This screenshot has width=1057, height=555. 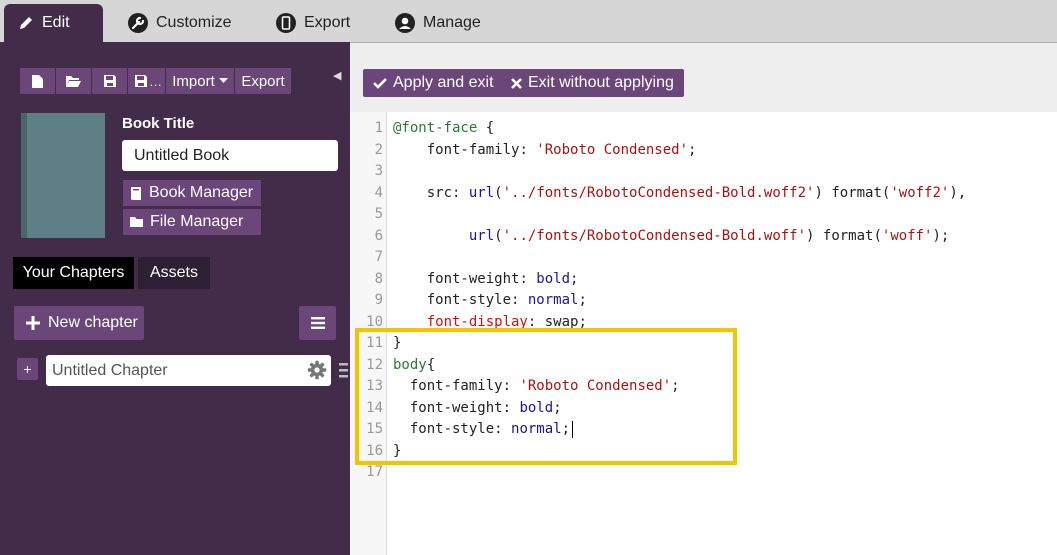 I want to click on tab-your-chapters: Your Chapters, so click(x=73, y=273).